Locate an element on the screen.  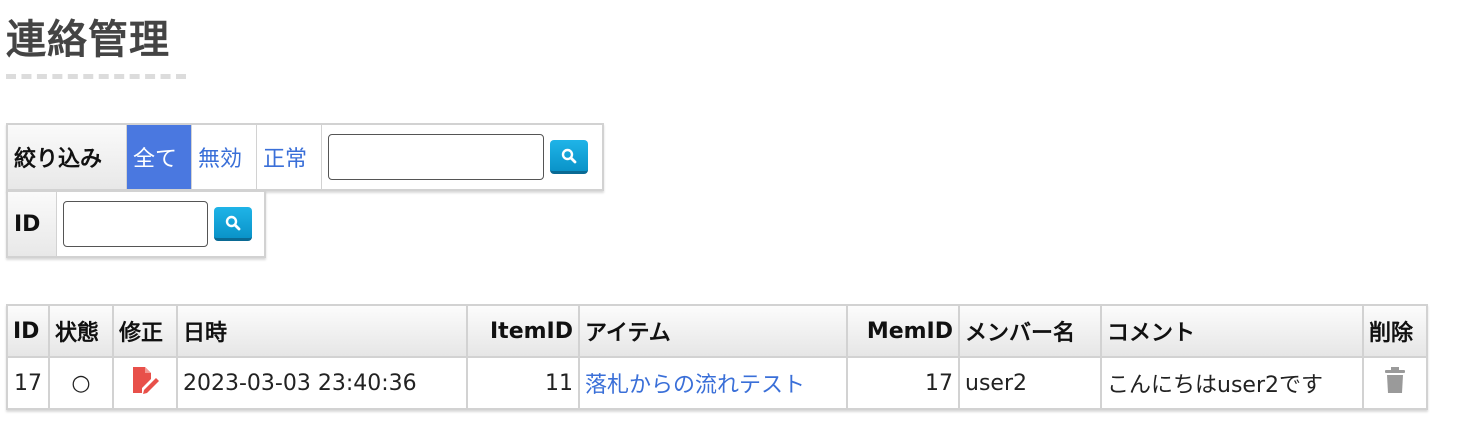
cell-comment: こんにちはuser2です is located at coordinates (1232, 383).